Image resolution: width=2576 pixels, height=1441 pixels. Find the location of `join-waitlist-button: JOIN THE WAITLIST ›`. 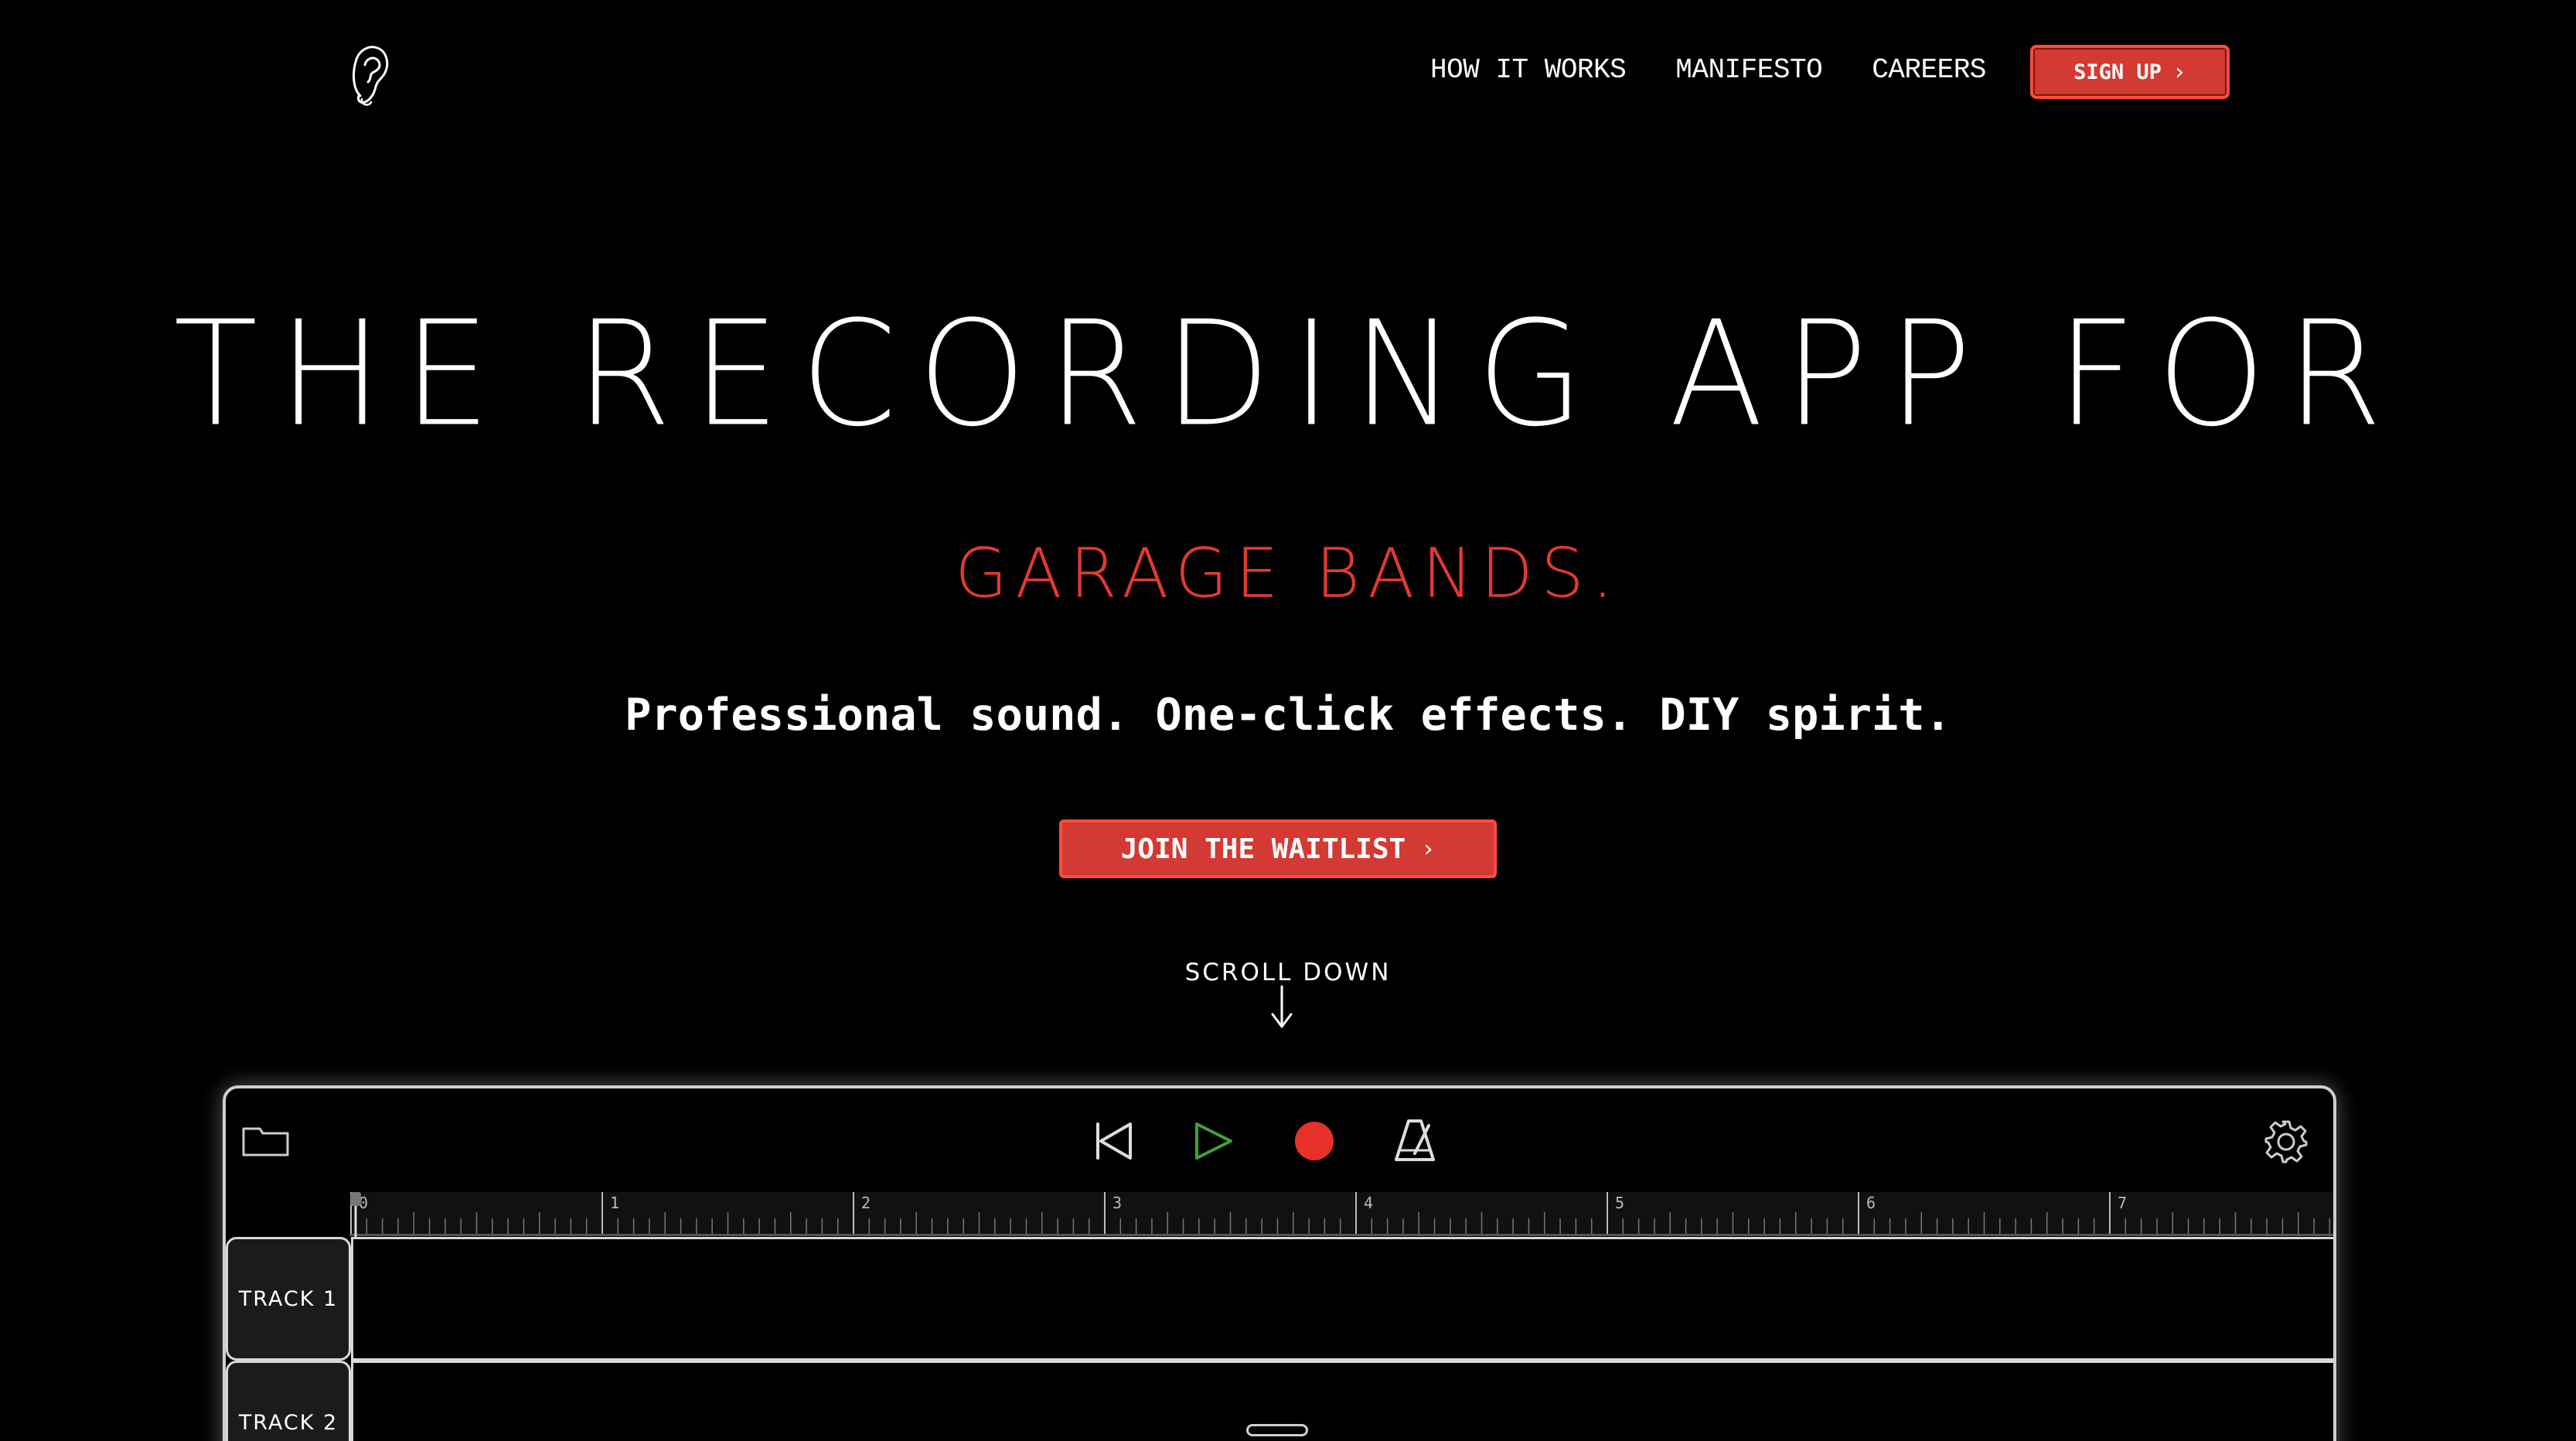

join-waitlist-button: JOIN THE WAITLIST › is located at coordinates (1278, 849).